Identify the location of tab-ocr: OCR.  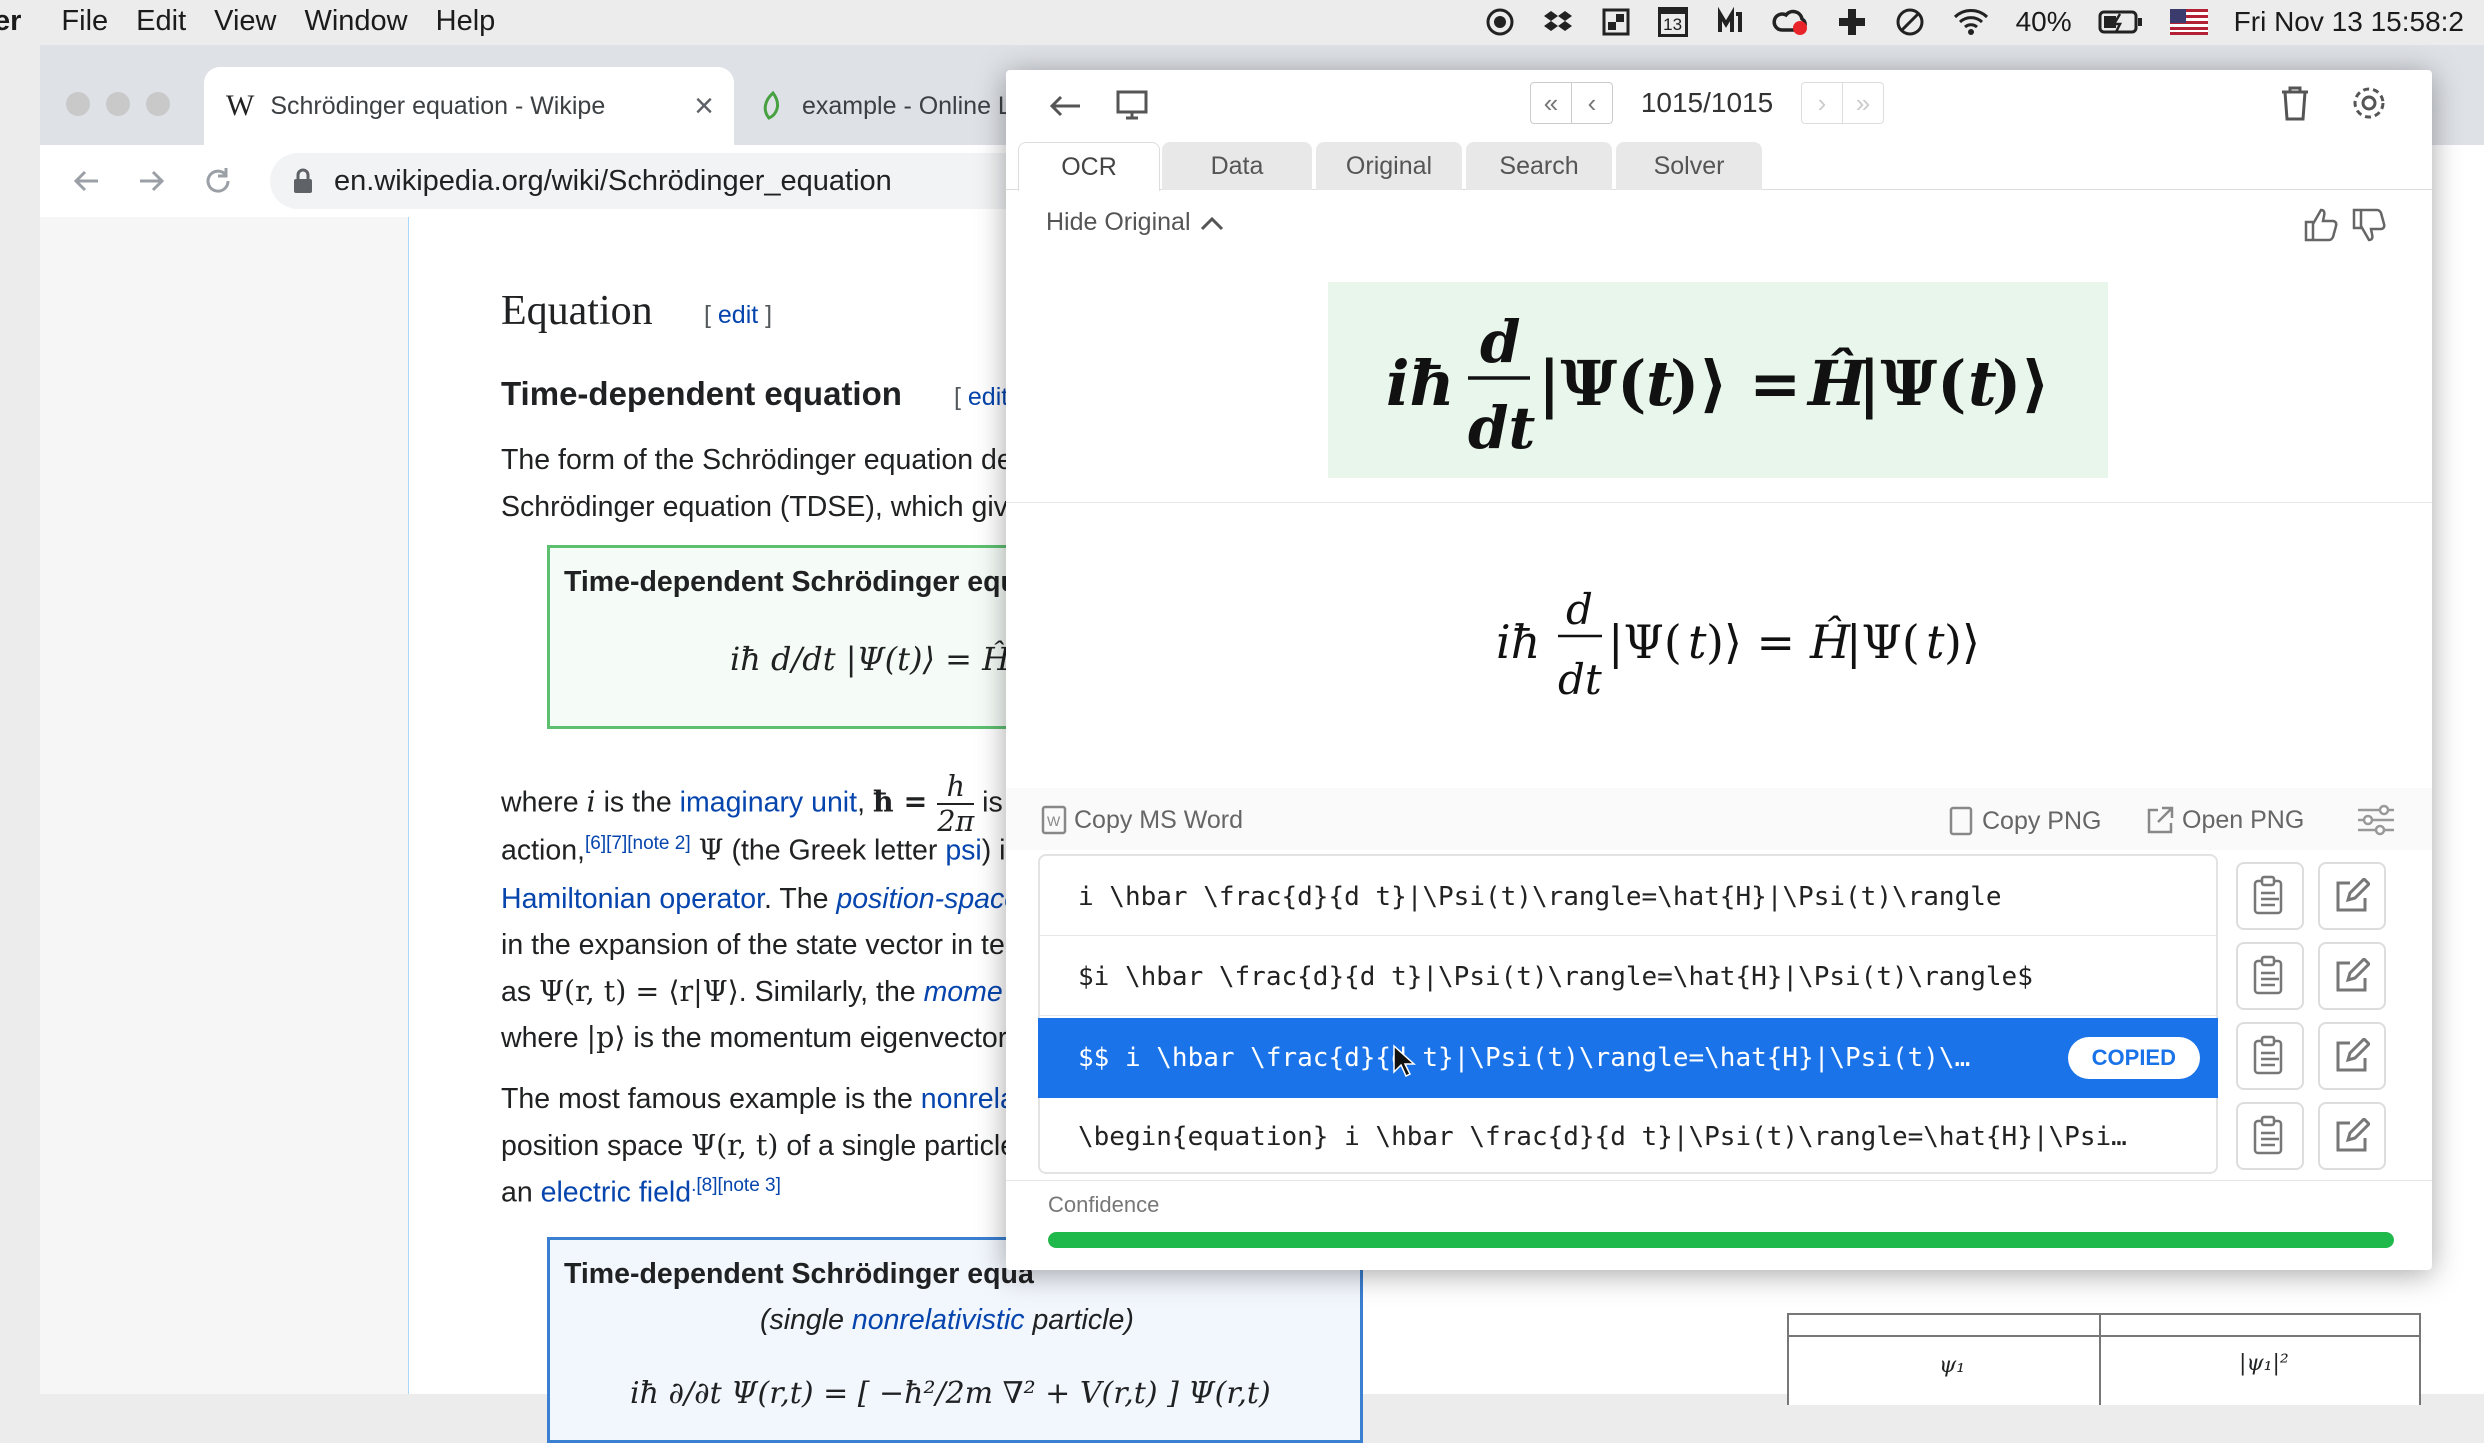
(1089, 166).